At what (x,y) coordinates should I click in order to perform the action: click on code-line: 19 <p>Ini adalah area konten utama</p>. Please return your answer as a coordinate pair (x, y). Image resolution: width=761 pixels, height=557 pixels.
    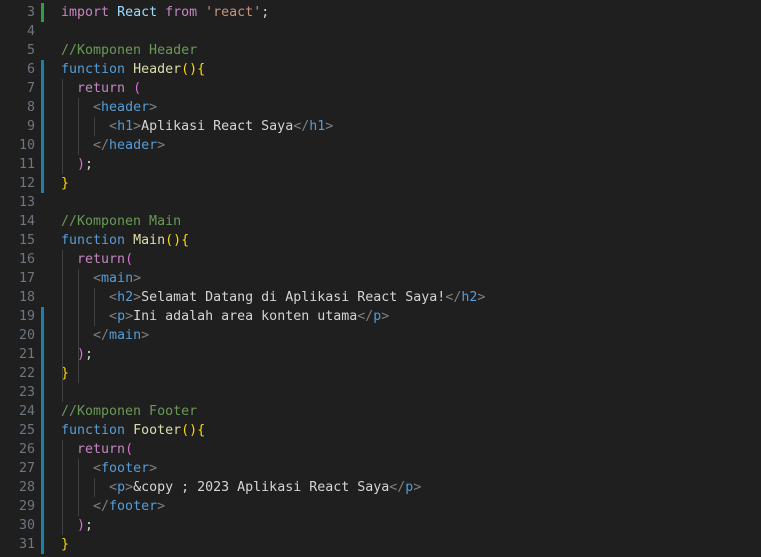
    Looking at the image, I should click on (380, 316).